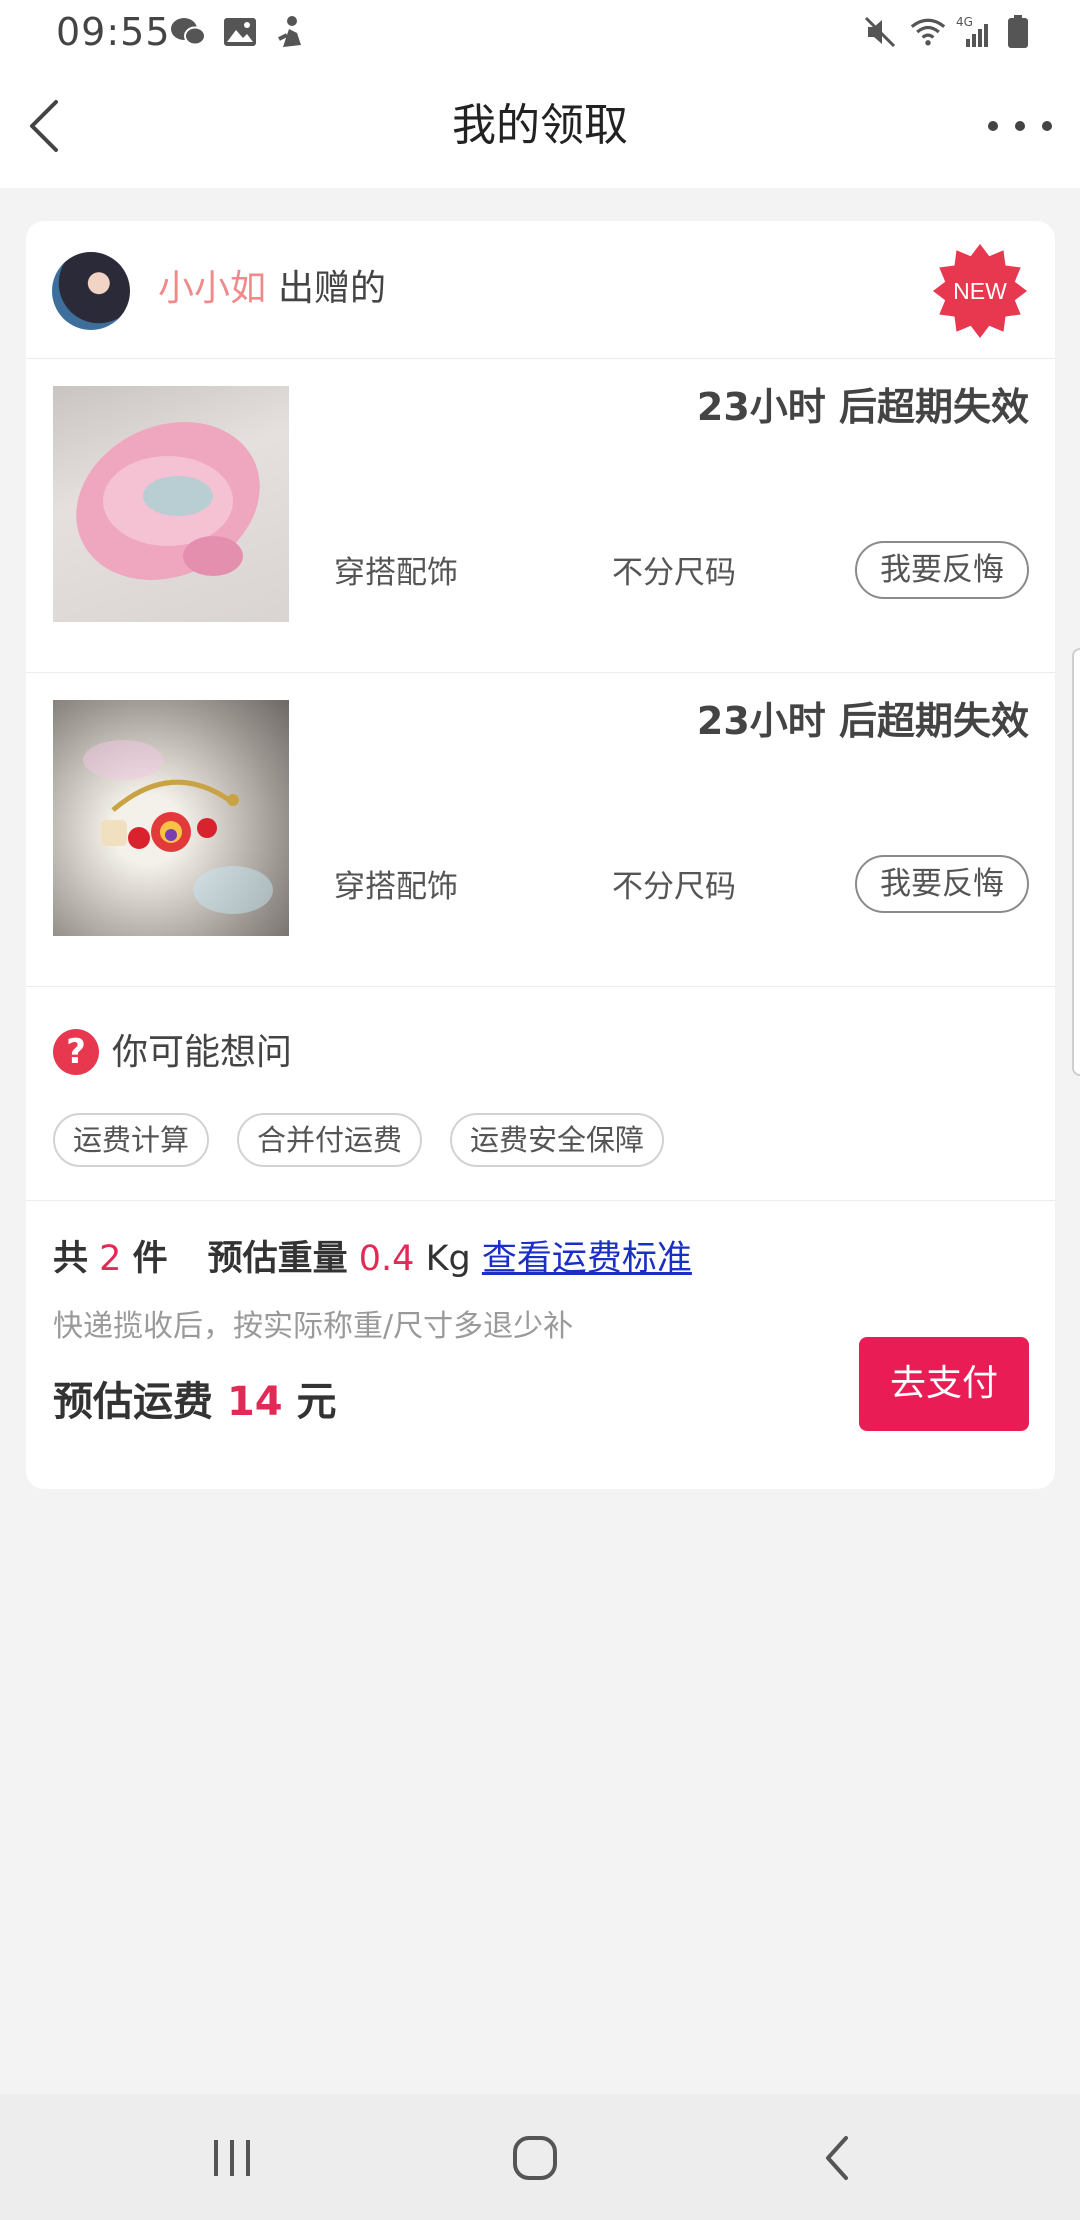 This screenshot has width=1080, height=2220. Describe the element at coordinates (540, 290) in the screenshot. I see `donor-row: 小小如 出赠的 NEW` at that location.